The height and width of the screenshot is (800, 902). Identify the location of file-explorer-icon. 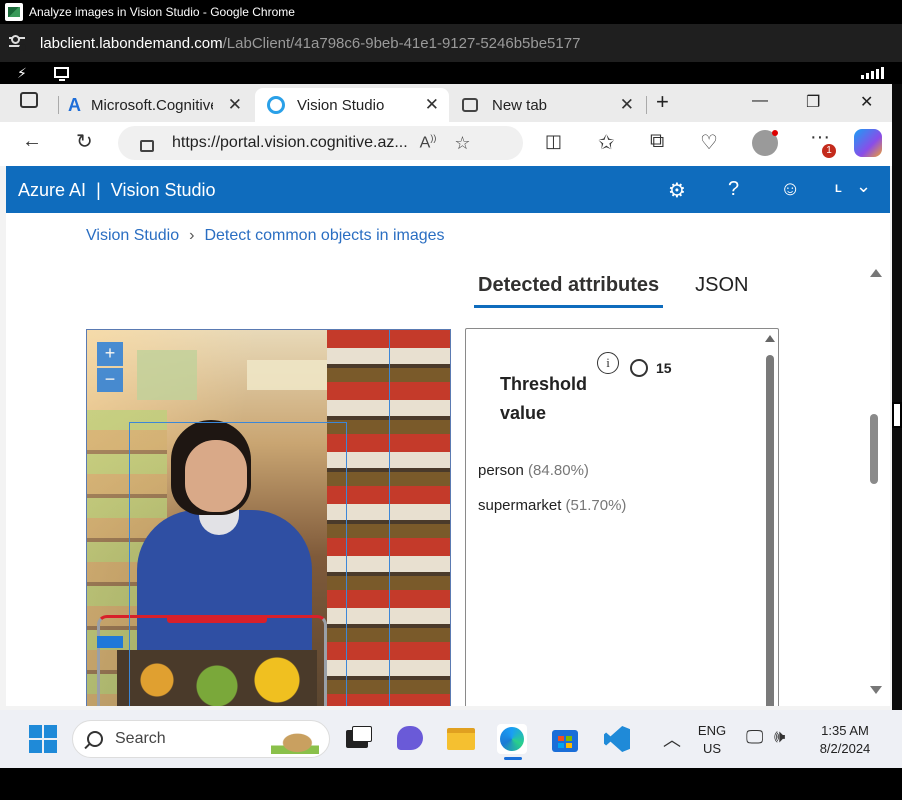
(461, 739).